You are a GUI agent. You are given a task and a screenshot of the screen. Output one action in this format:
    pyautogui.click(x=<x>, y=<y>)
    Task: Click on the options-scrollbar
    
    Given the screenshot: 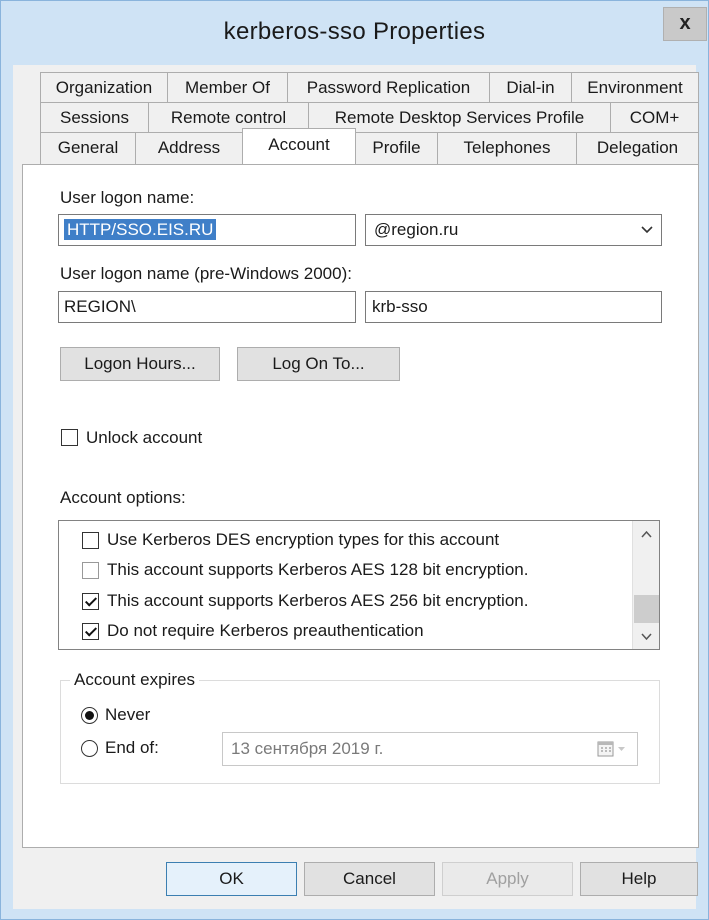 What is the action you would take?
    pyautogui.click(x=645, y=585)
    